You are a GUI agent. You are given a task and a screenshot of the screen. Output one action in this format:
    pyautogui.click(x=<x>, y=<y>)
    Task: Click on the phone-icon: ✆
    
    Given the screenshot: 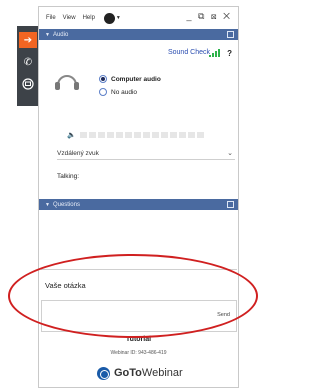 What is the action you would take?
    pyautogui.click(x=28, y=62)
    